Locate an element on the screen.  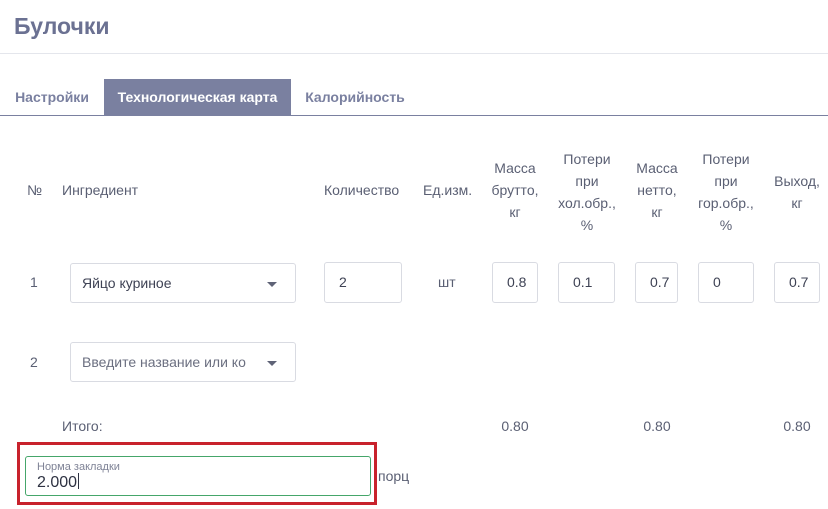
title-divider is located at coordinates (414, 53).